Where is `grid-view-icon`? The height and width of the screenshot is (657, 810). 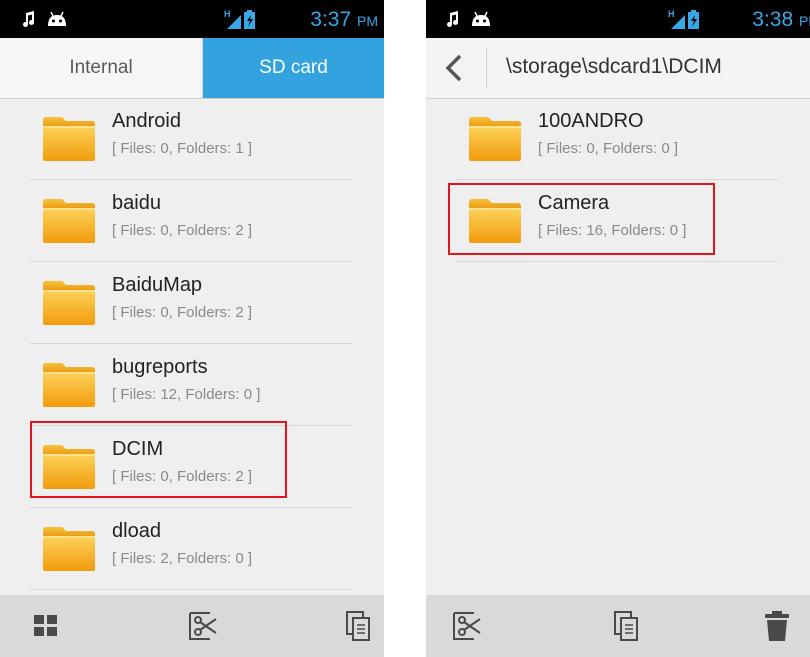 grid-view-icon is located at coordinates (47, 626).